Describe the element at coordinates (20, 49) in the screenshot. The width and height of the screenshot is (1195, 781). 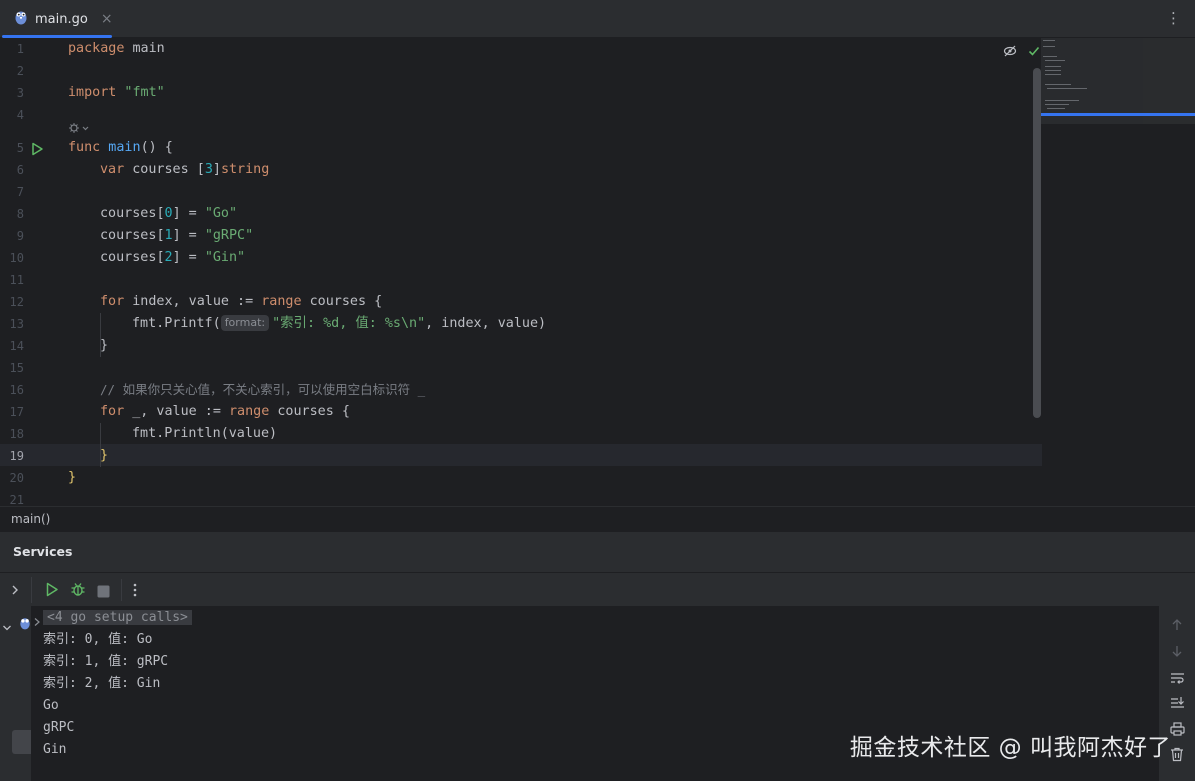
I see `line-number: 1` at that location.